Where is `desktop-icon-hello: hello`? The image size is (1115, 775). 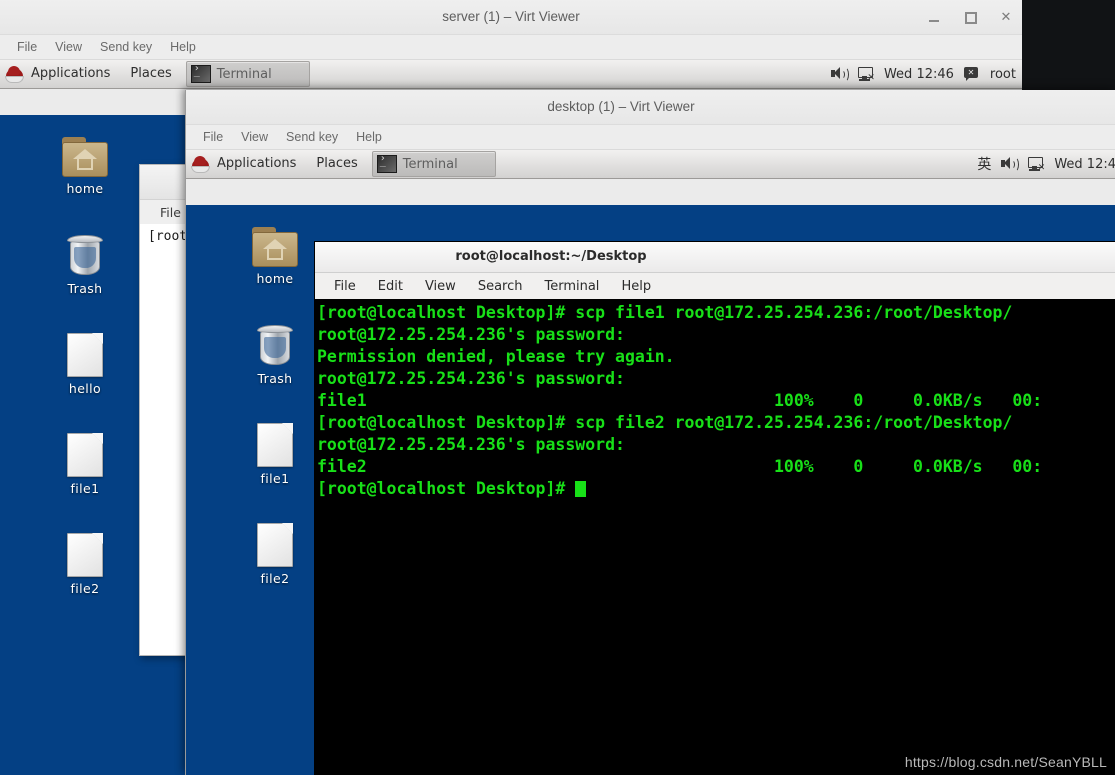
desktop-icon-hello: hello is located at coordinates (85, 360).